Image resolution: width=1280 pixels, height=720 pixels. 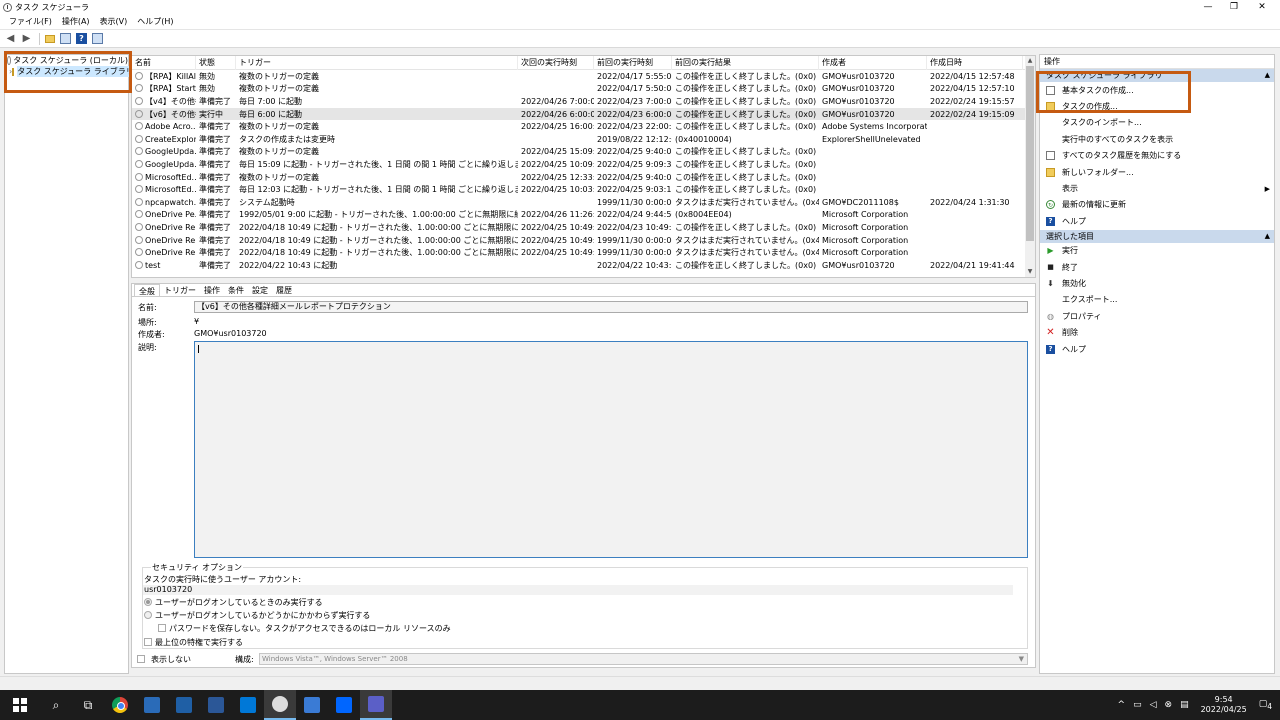 I want to click on notification-icon: ▢4, so click(x=1265, y=705).